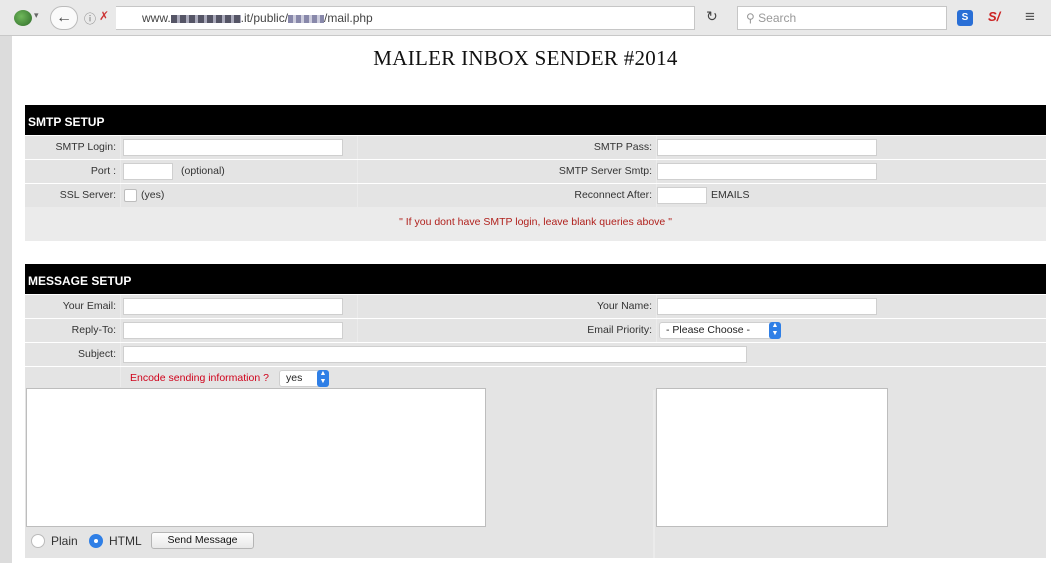 This screenshot has width=1051, height=563. What do you see at coordinates (405, 18) in the screenshot?
I see `address-bar: www. .it/public/ /mail.php` at bounding box center [405, 18].